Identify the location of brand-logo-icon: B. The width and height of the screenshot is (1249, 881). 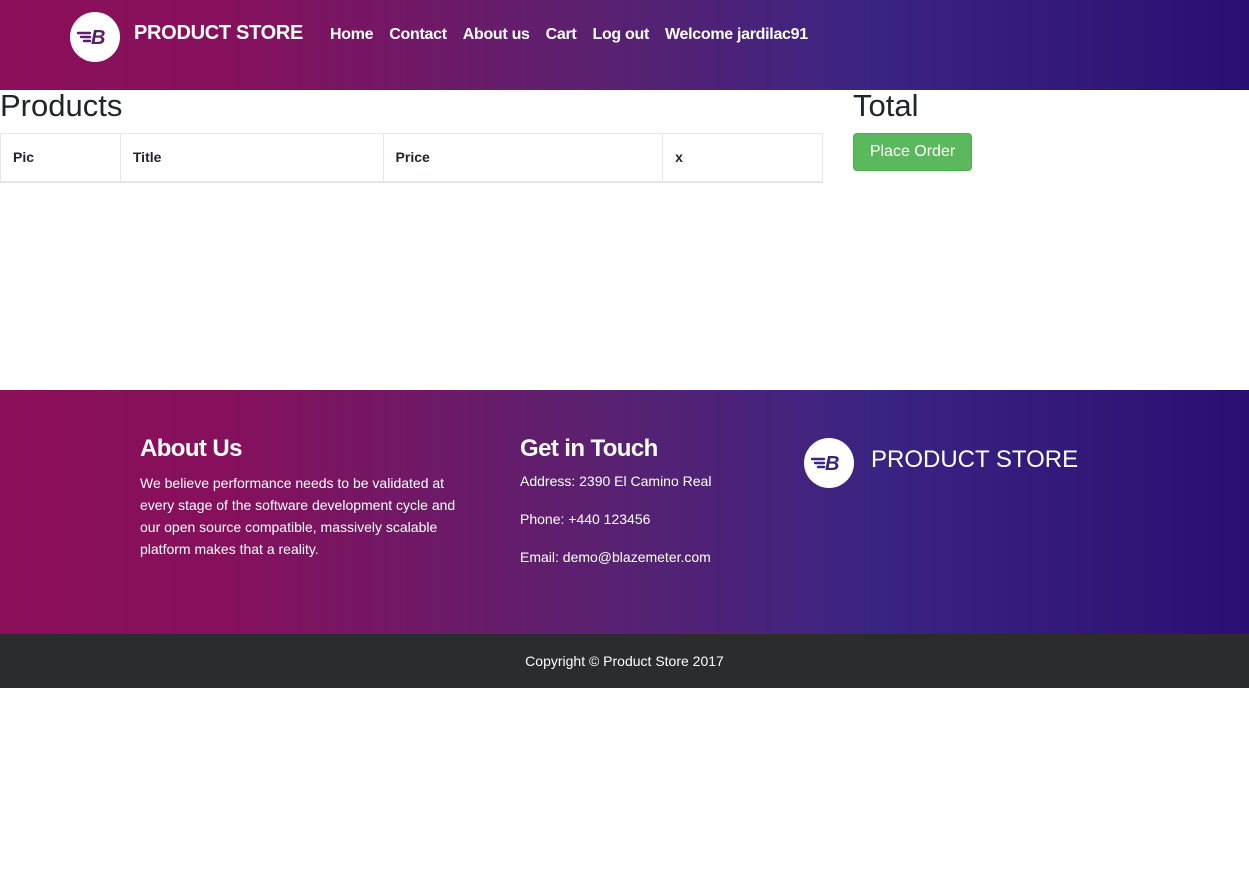
(95, 37).